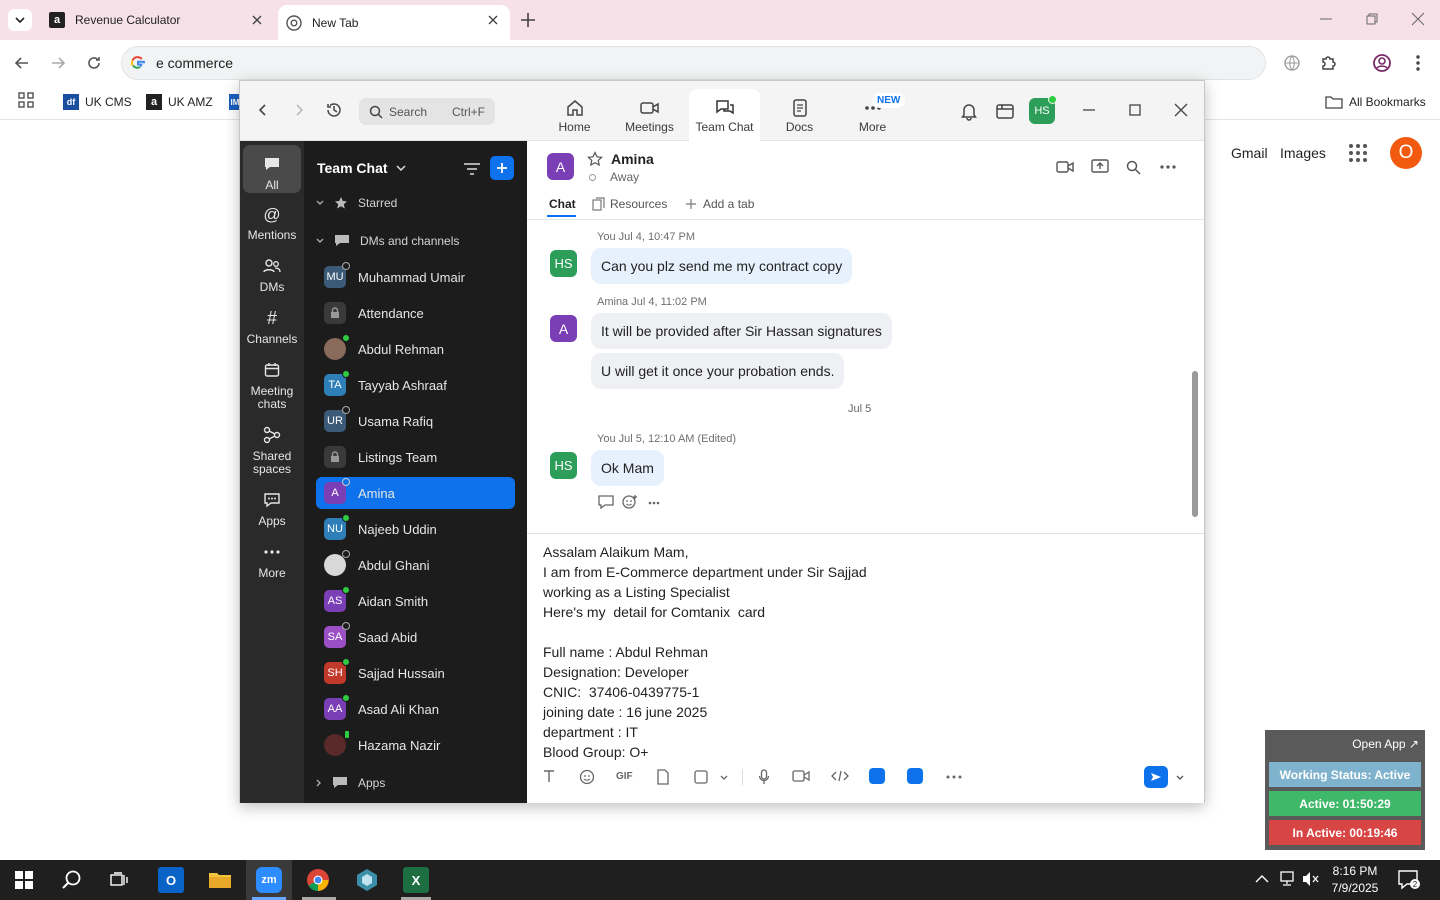  What do you see at coordinates (119, 880) in the screenshot?
I see `task-view-icon` at bounding box center [119, 880].